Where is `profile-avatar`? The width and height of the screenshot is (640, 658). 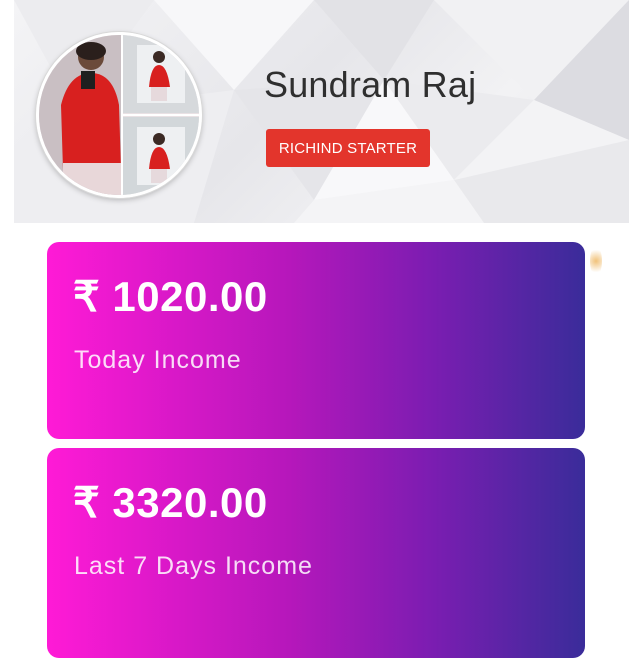 profile-avatar is located at coordinates (119, 115).